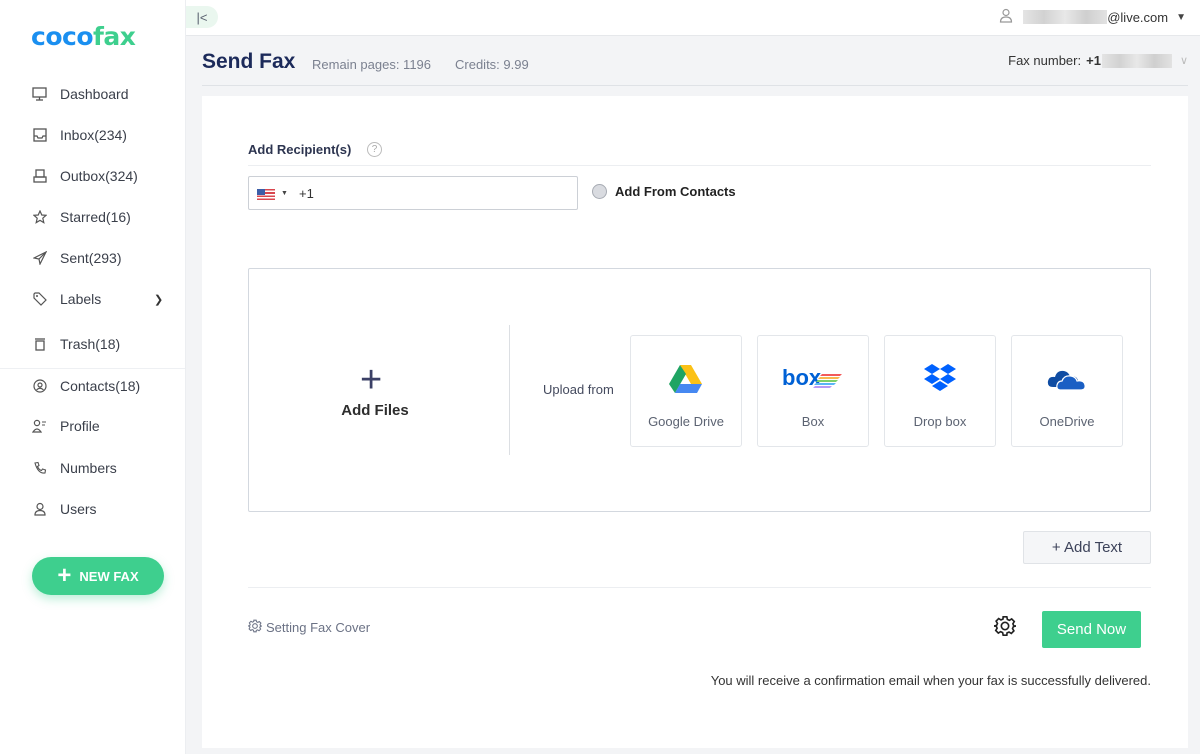  Describe the element at coordinates (372, 64) in the screenshot. I see `remain-pages: Remain pages: 1196` at that location.